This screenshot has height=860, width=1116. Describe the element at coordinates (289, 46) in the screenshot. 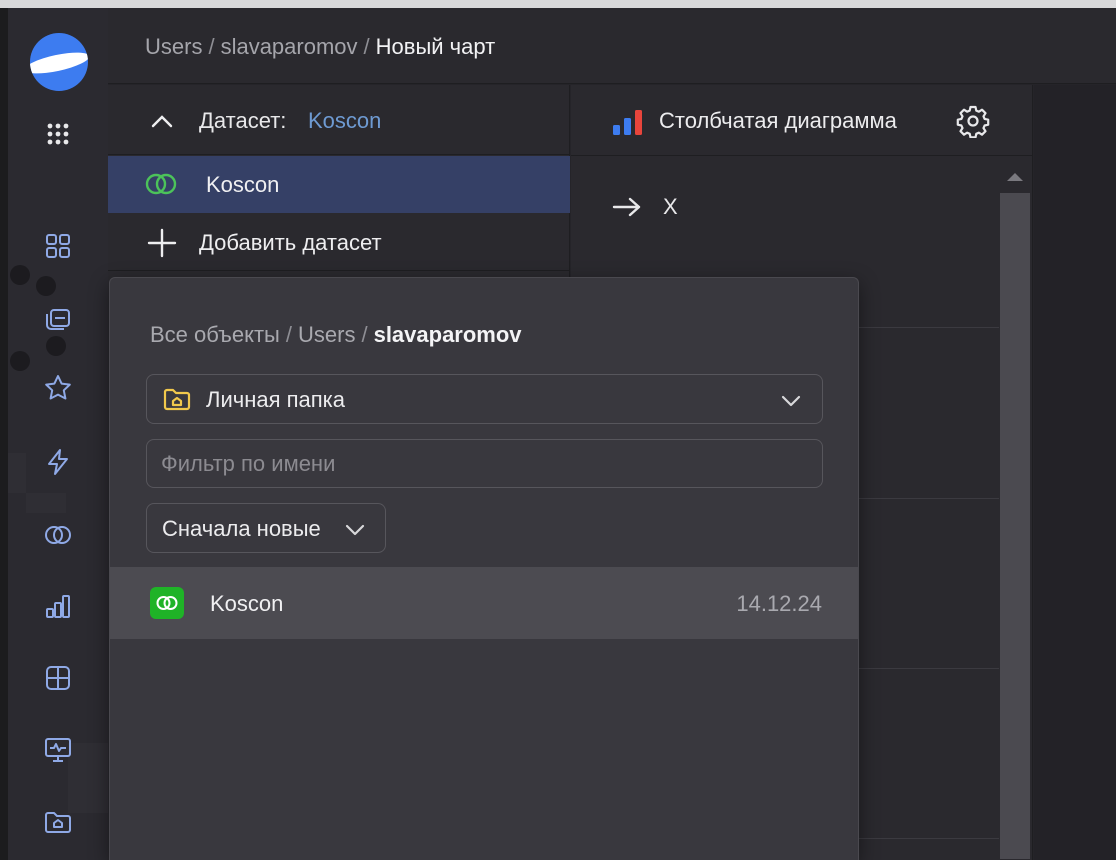

I see `breadcrumb-item: slavaparomov` at that location.